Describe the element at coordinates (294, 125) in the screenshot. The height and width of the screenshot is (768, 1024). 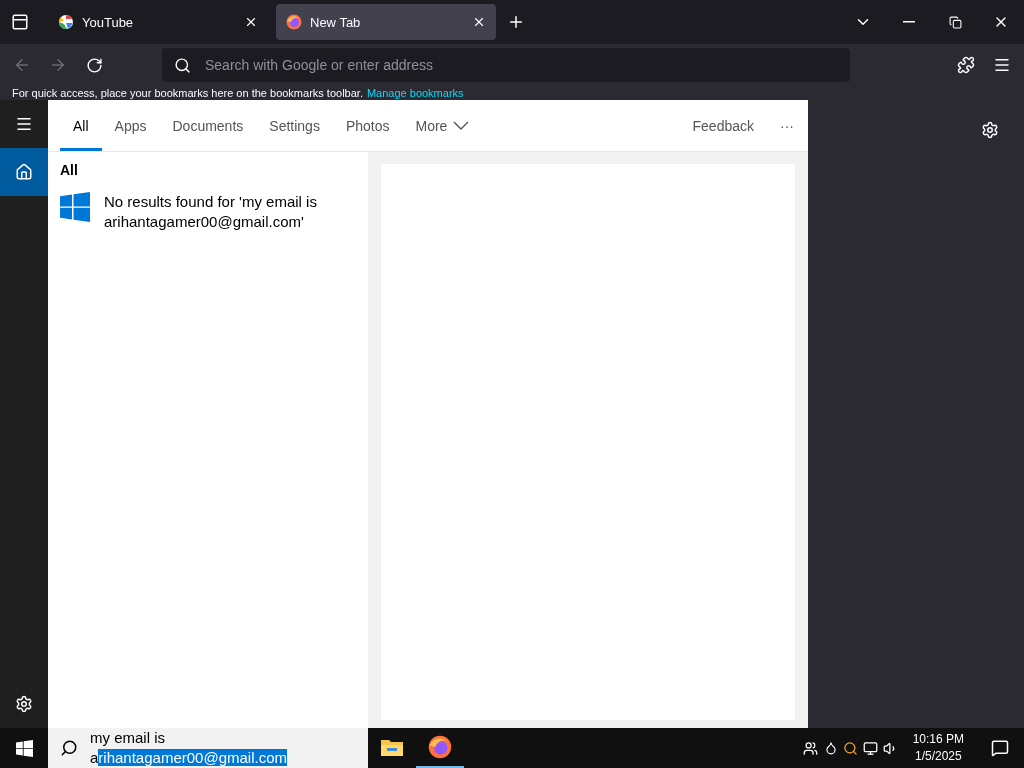
I see `filter-tab: Settings` at that location.